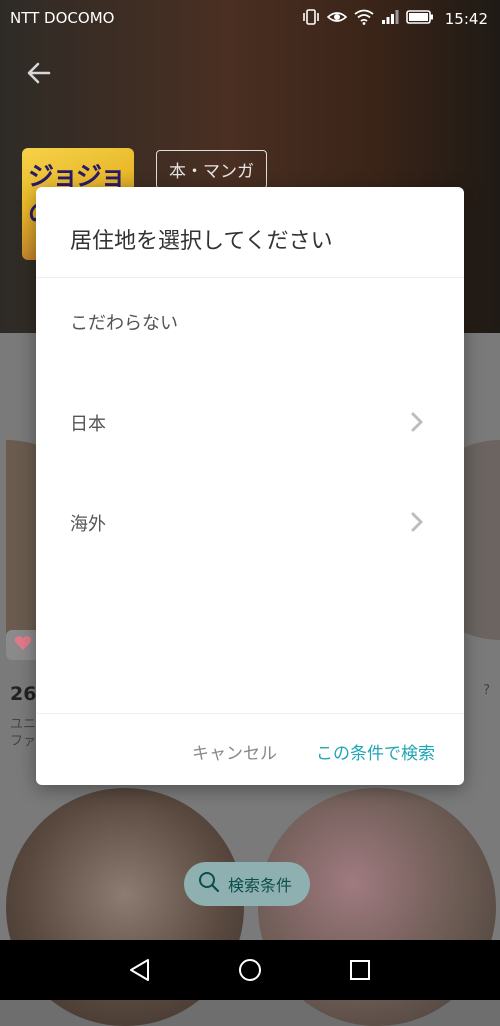 The height and width of the screenshot is (1026, 500). Describe the element at coordinates (250, 430) in the screenshot. I see `option-japan: 日本` at that location.